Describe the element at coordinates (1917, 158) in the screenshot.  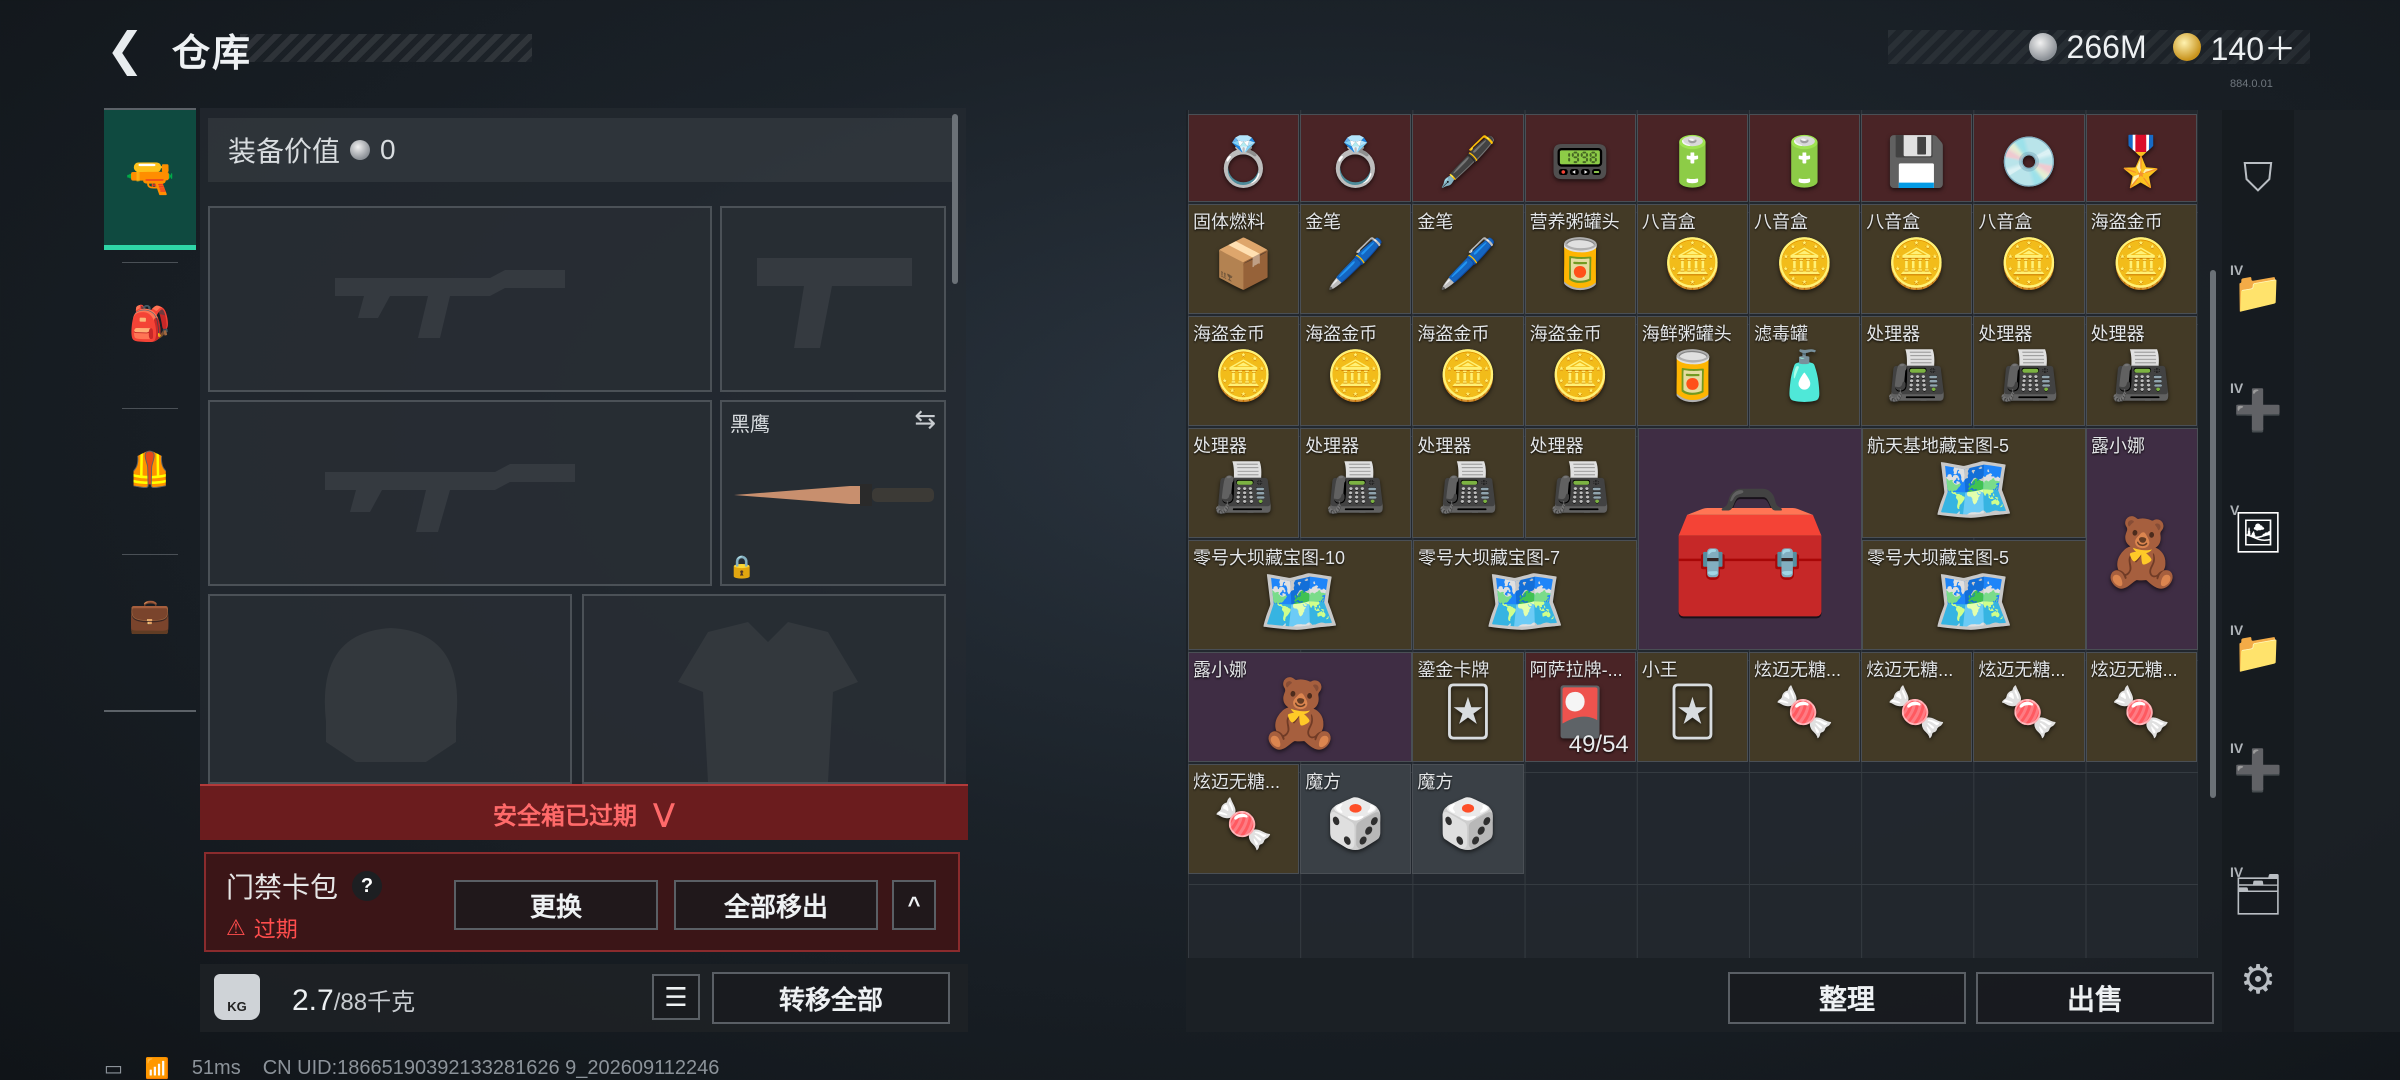
I see `stash-item: 💾` at that location.